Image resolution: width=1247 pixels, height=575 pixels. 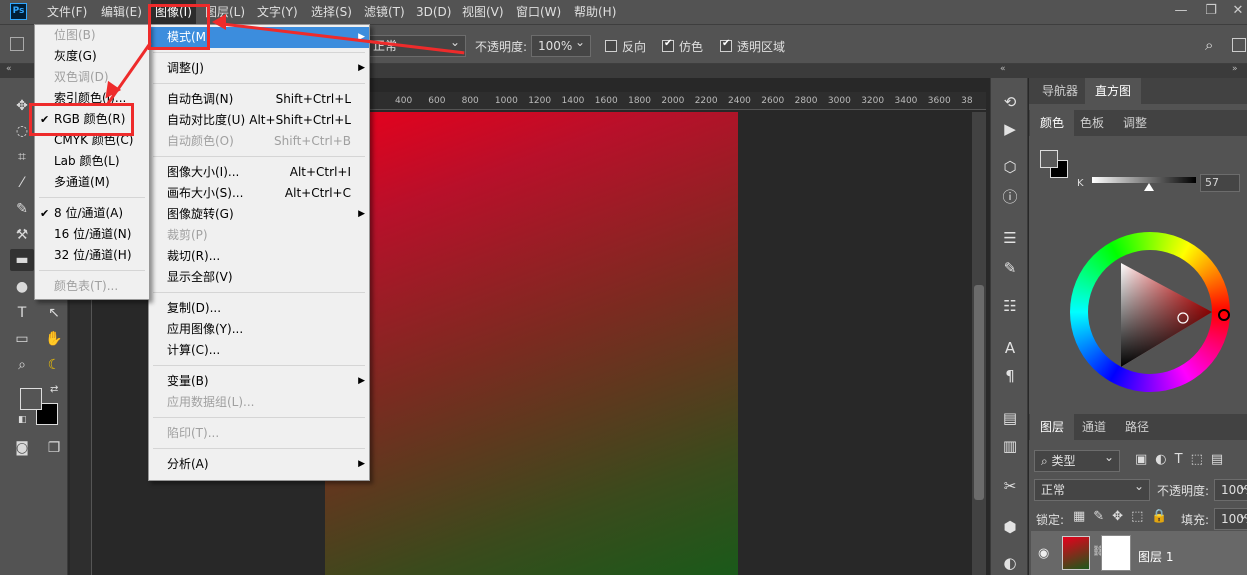 I want to click on layer-filter-label: 类型, so click(x=1063, y=461).